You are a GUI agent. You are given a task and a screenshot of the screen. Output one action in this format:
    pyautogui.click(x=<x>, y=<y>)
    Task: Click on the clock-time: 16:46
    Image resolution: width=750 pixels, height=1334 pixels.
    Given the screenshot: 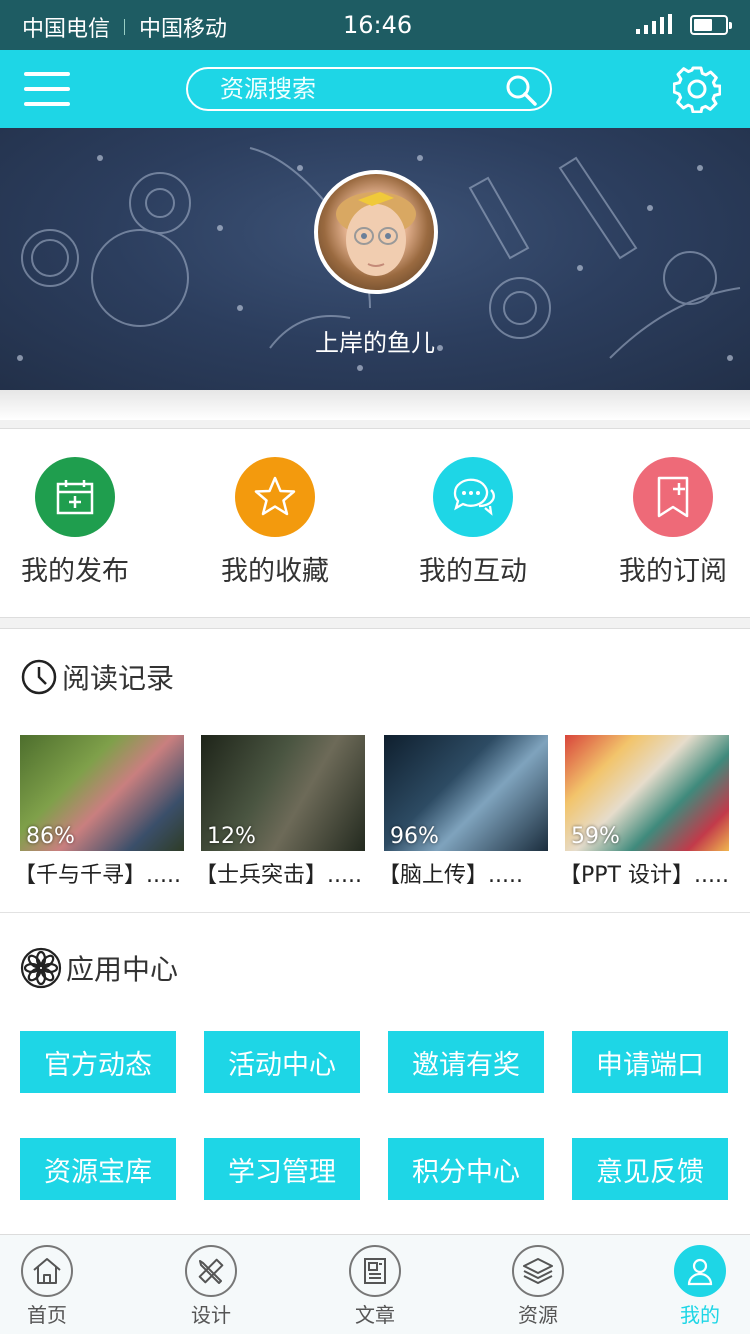 What is the action you would take?
    pyautogui.click(x=378, y=25)
    